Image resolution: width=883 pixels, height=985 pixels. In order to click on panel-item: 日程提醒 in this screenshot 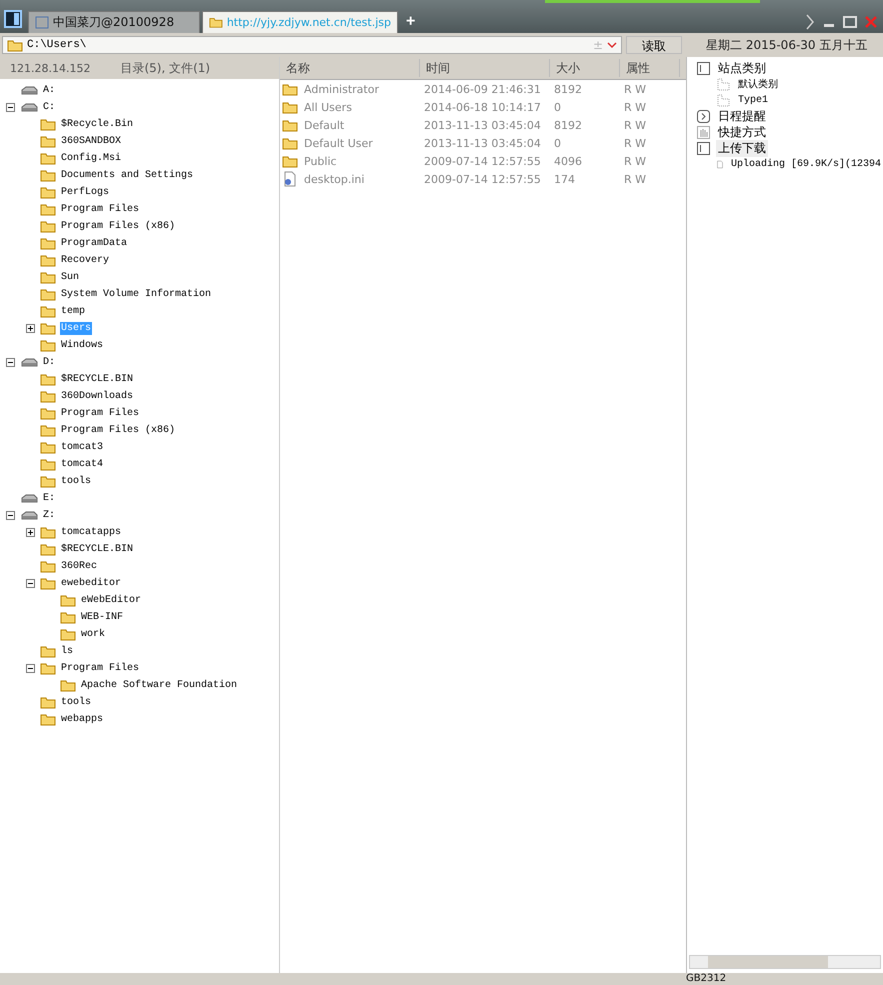, I will do `click(742, 116)`.